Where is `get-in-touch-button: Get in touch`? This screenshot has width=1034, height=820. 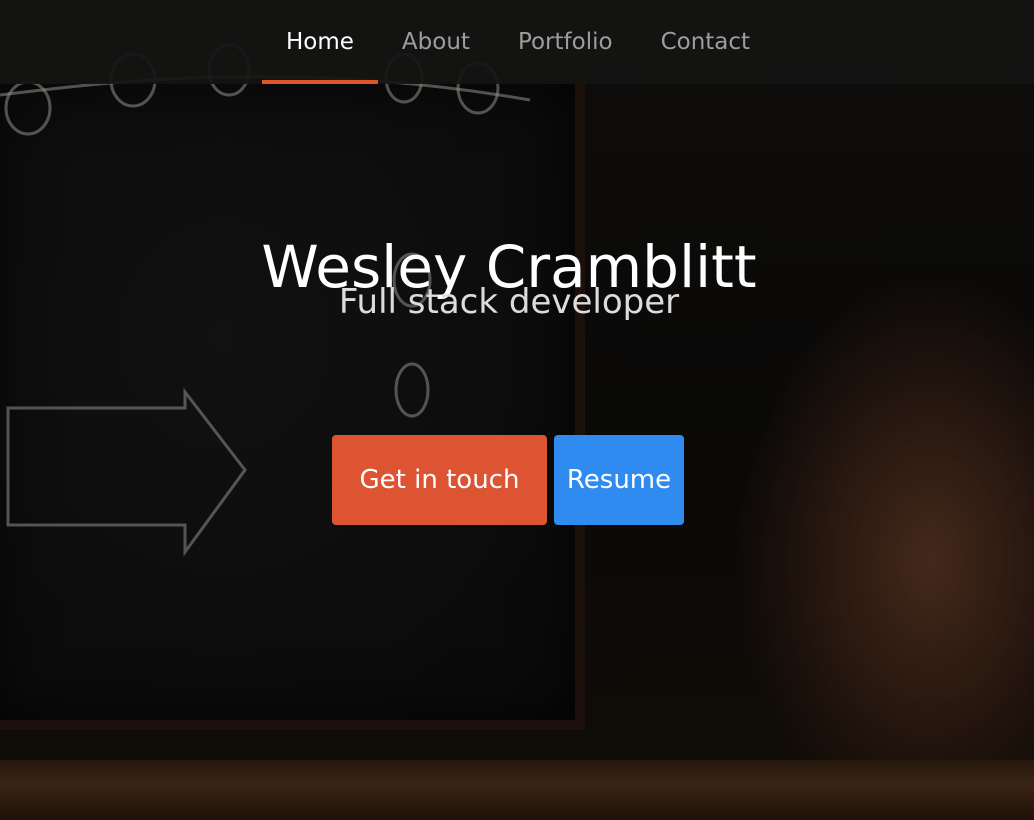 get-in-touch-button: Get in touch is located at coordinates (439, 480).